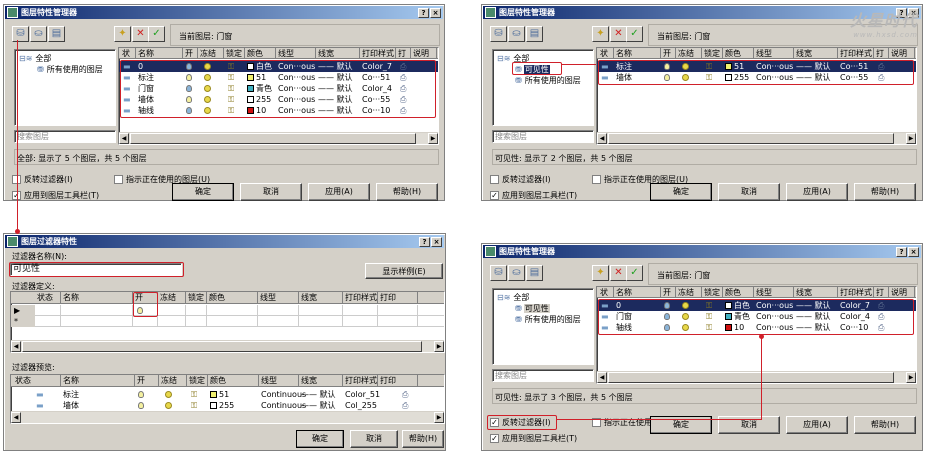 The height and width of the screenshot is (457, 927). I want to click on checkbox-invert-filter: 反转过滤器(I), so click(520, 180).